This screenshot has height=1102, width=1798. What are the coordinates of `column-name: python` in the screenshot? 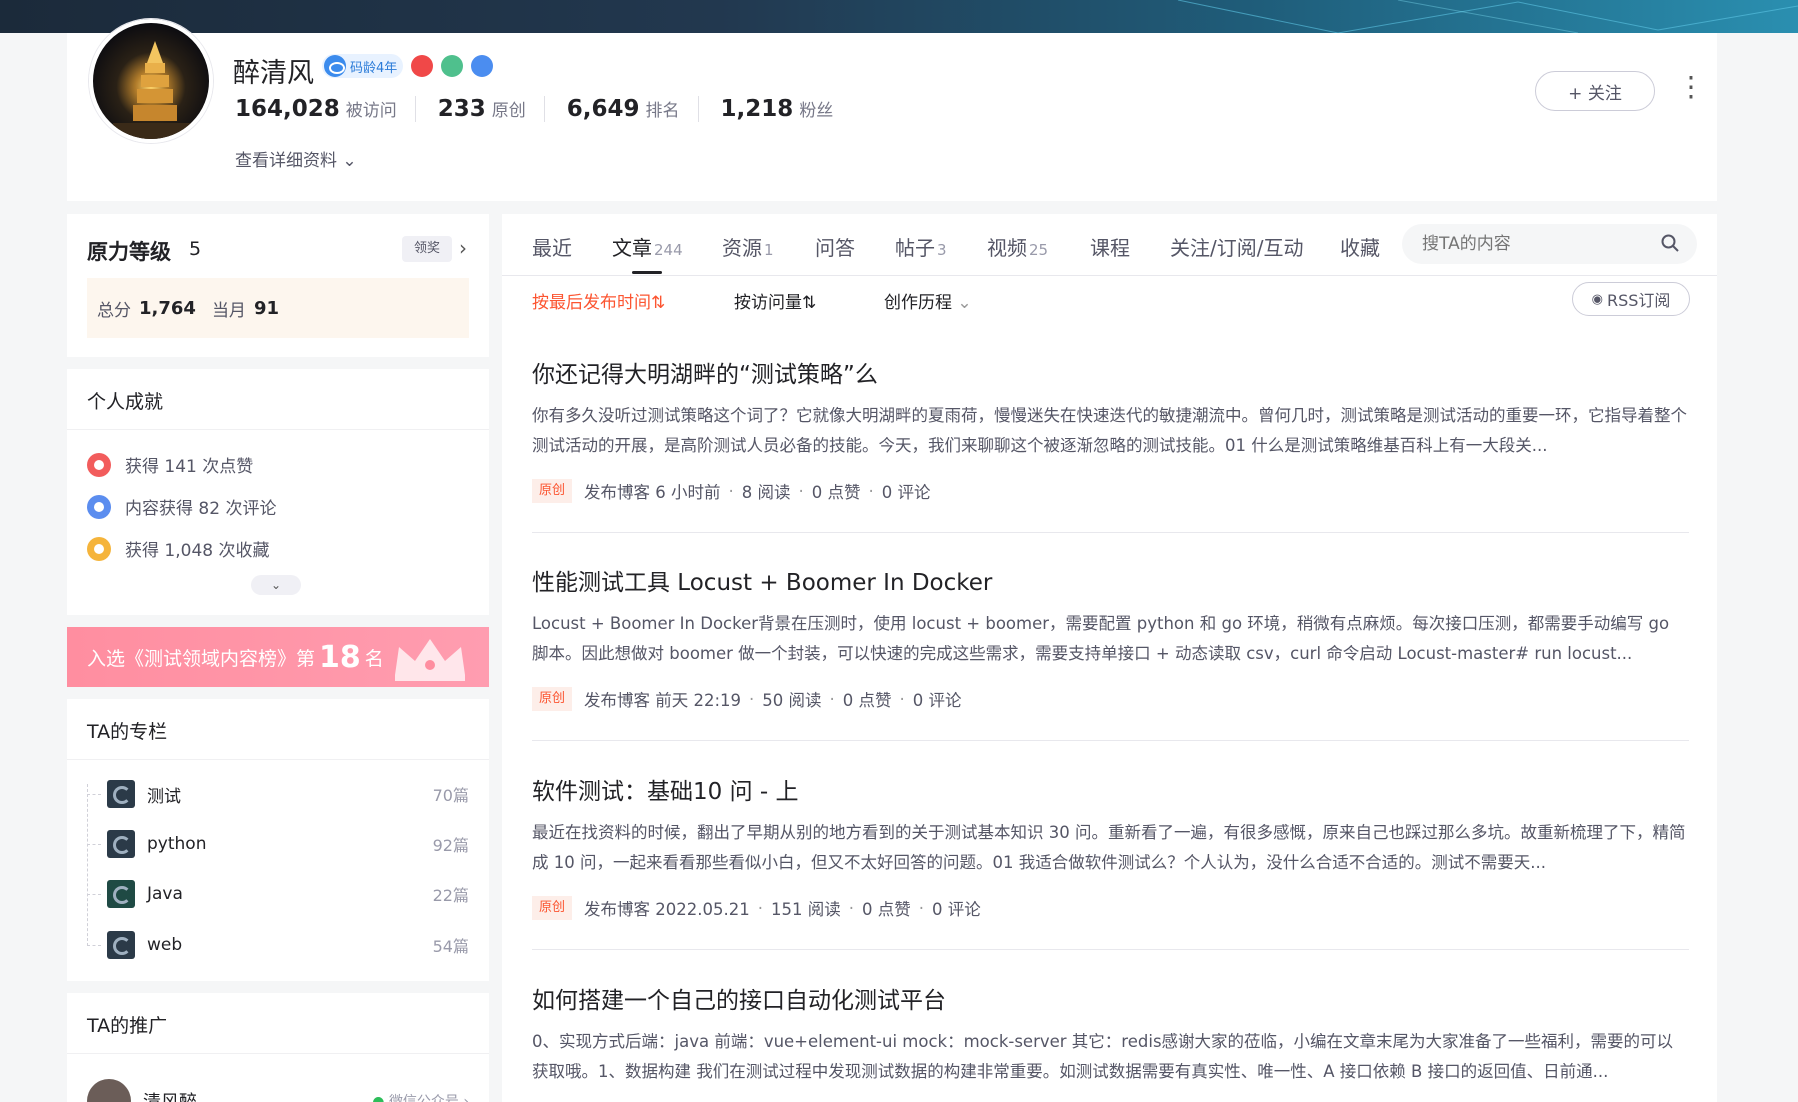 It's located at (177, 844).